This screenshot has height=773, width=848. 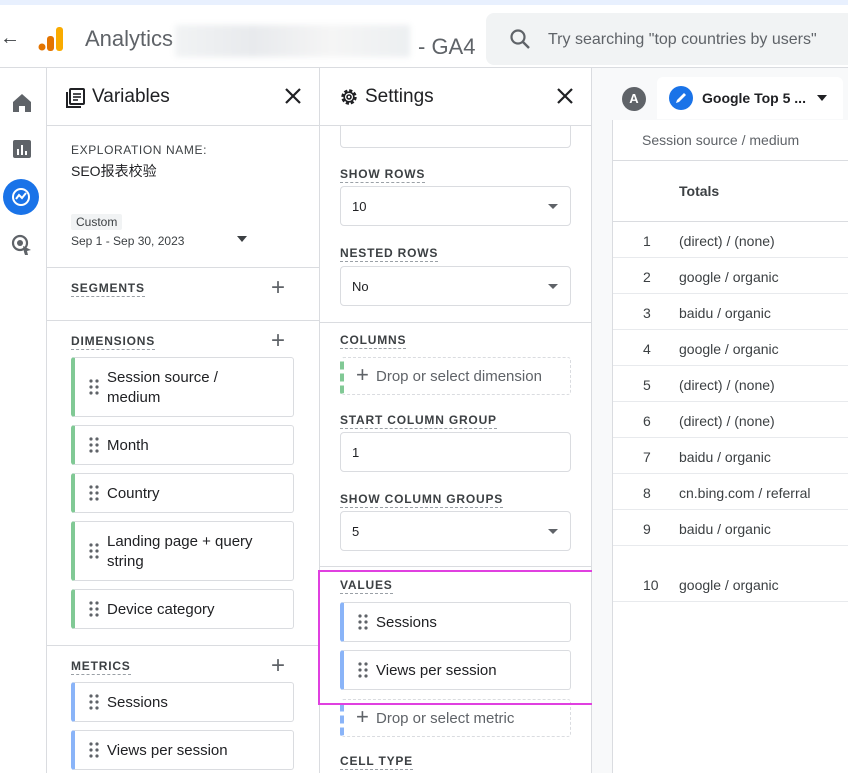 What do you see at coordinates (242, 239) in the screenshot?
I see `date-dropdown-icon` at bounding box center [242, 239].